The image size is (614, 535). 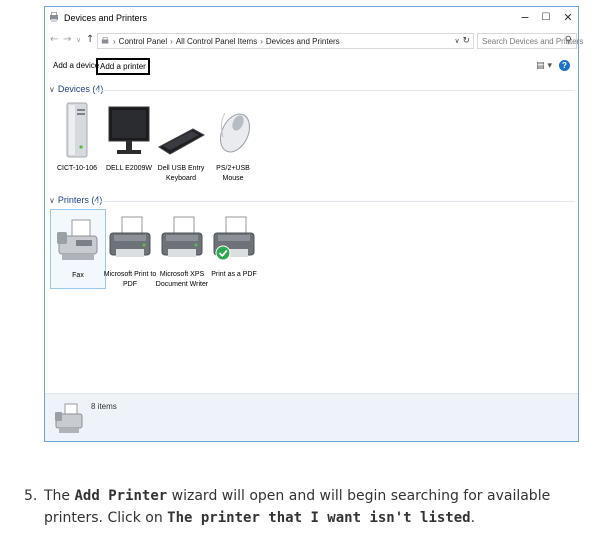 I want to click on computer-tower-icon, so click(x=77, y=130).